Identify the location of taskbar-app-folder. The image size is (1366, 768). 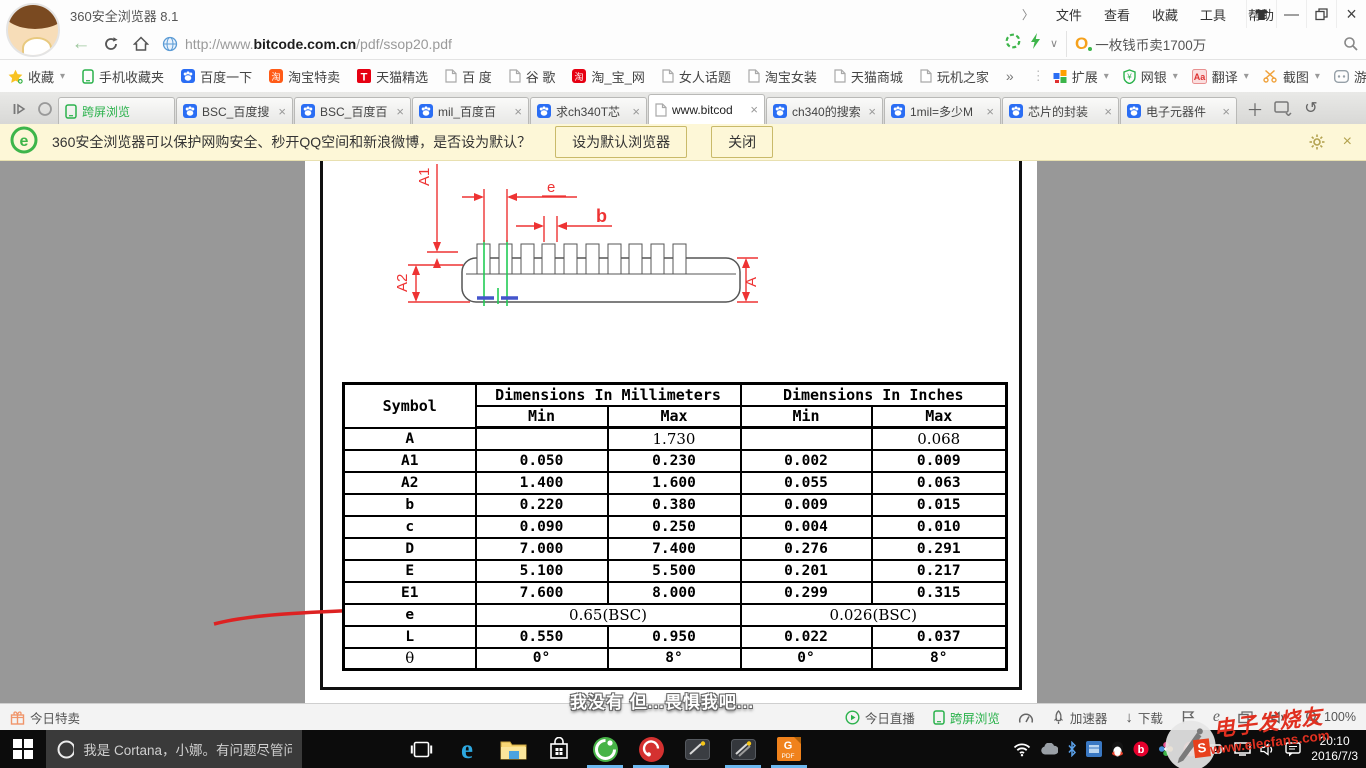
(513, 749).